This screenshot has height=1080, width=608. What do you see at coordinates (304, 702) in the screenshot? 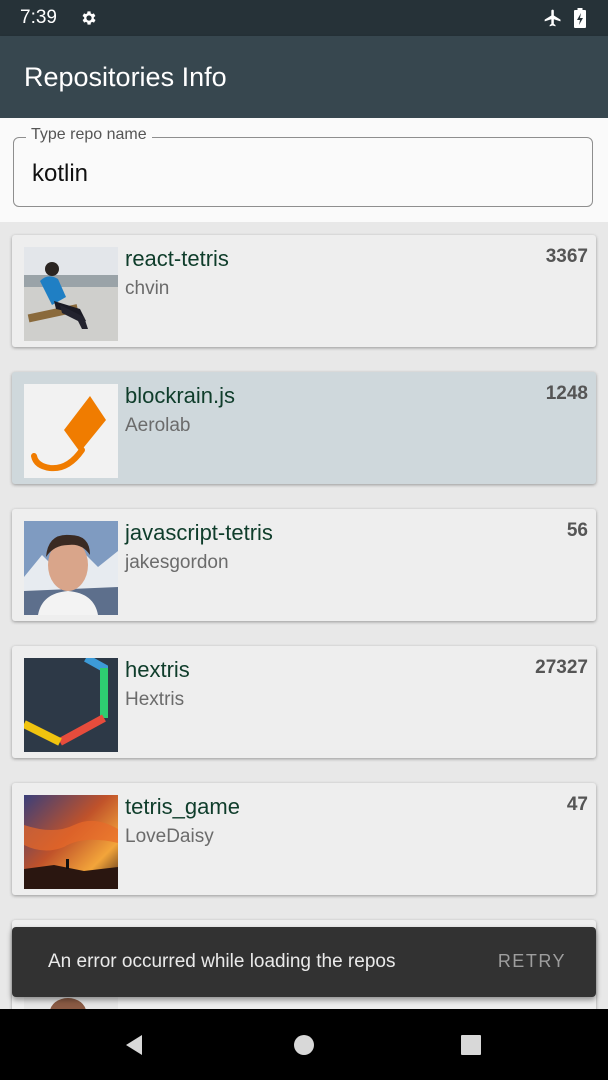
I see `repo-list-item: hextris Hextris 27327` at bounding box center [304, 702].